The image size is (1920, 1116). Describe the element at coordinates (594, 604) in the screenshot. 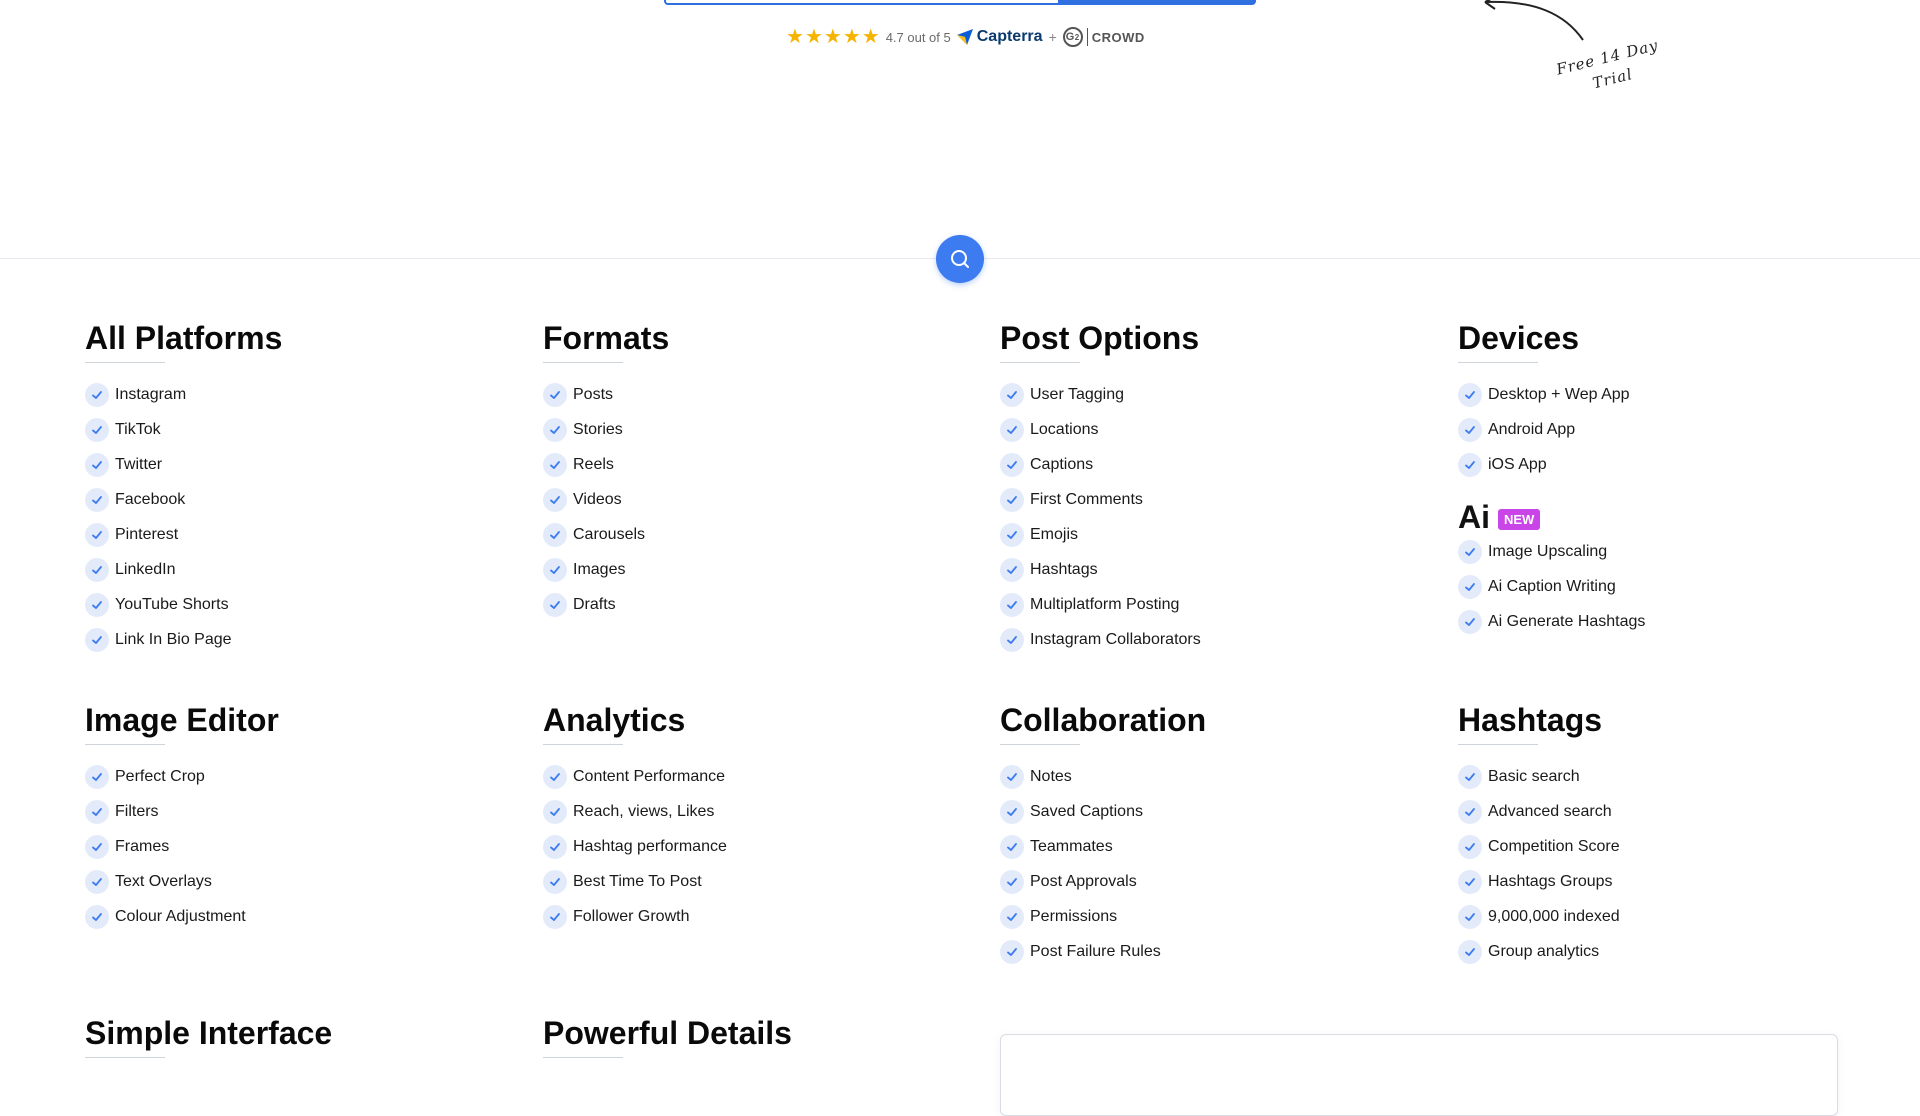

I see `feature-label: Drafts` at that location.